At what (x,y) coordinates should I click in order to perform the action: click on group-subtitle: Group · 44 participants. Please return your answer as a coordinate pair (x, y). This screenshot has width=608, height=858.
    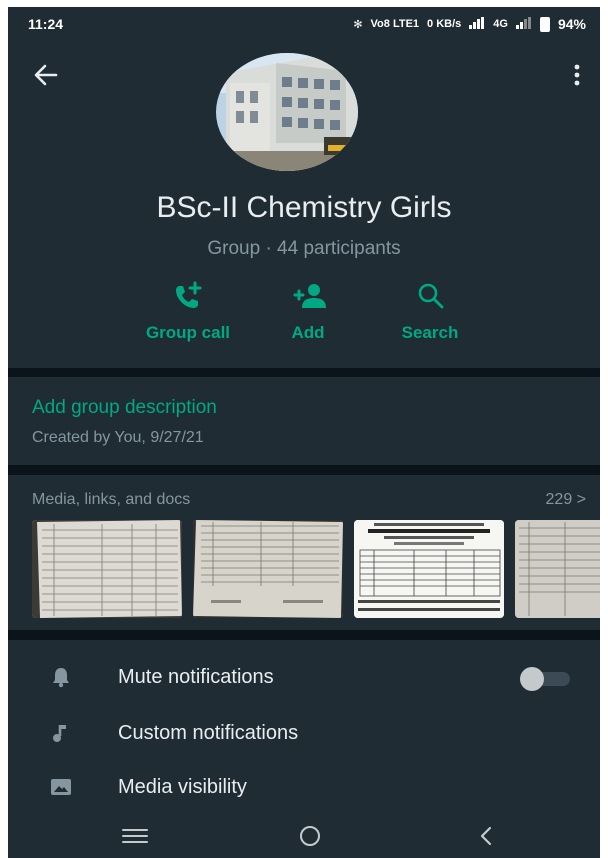
    Looking at the image, I should click on (304, 248).